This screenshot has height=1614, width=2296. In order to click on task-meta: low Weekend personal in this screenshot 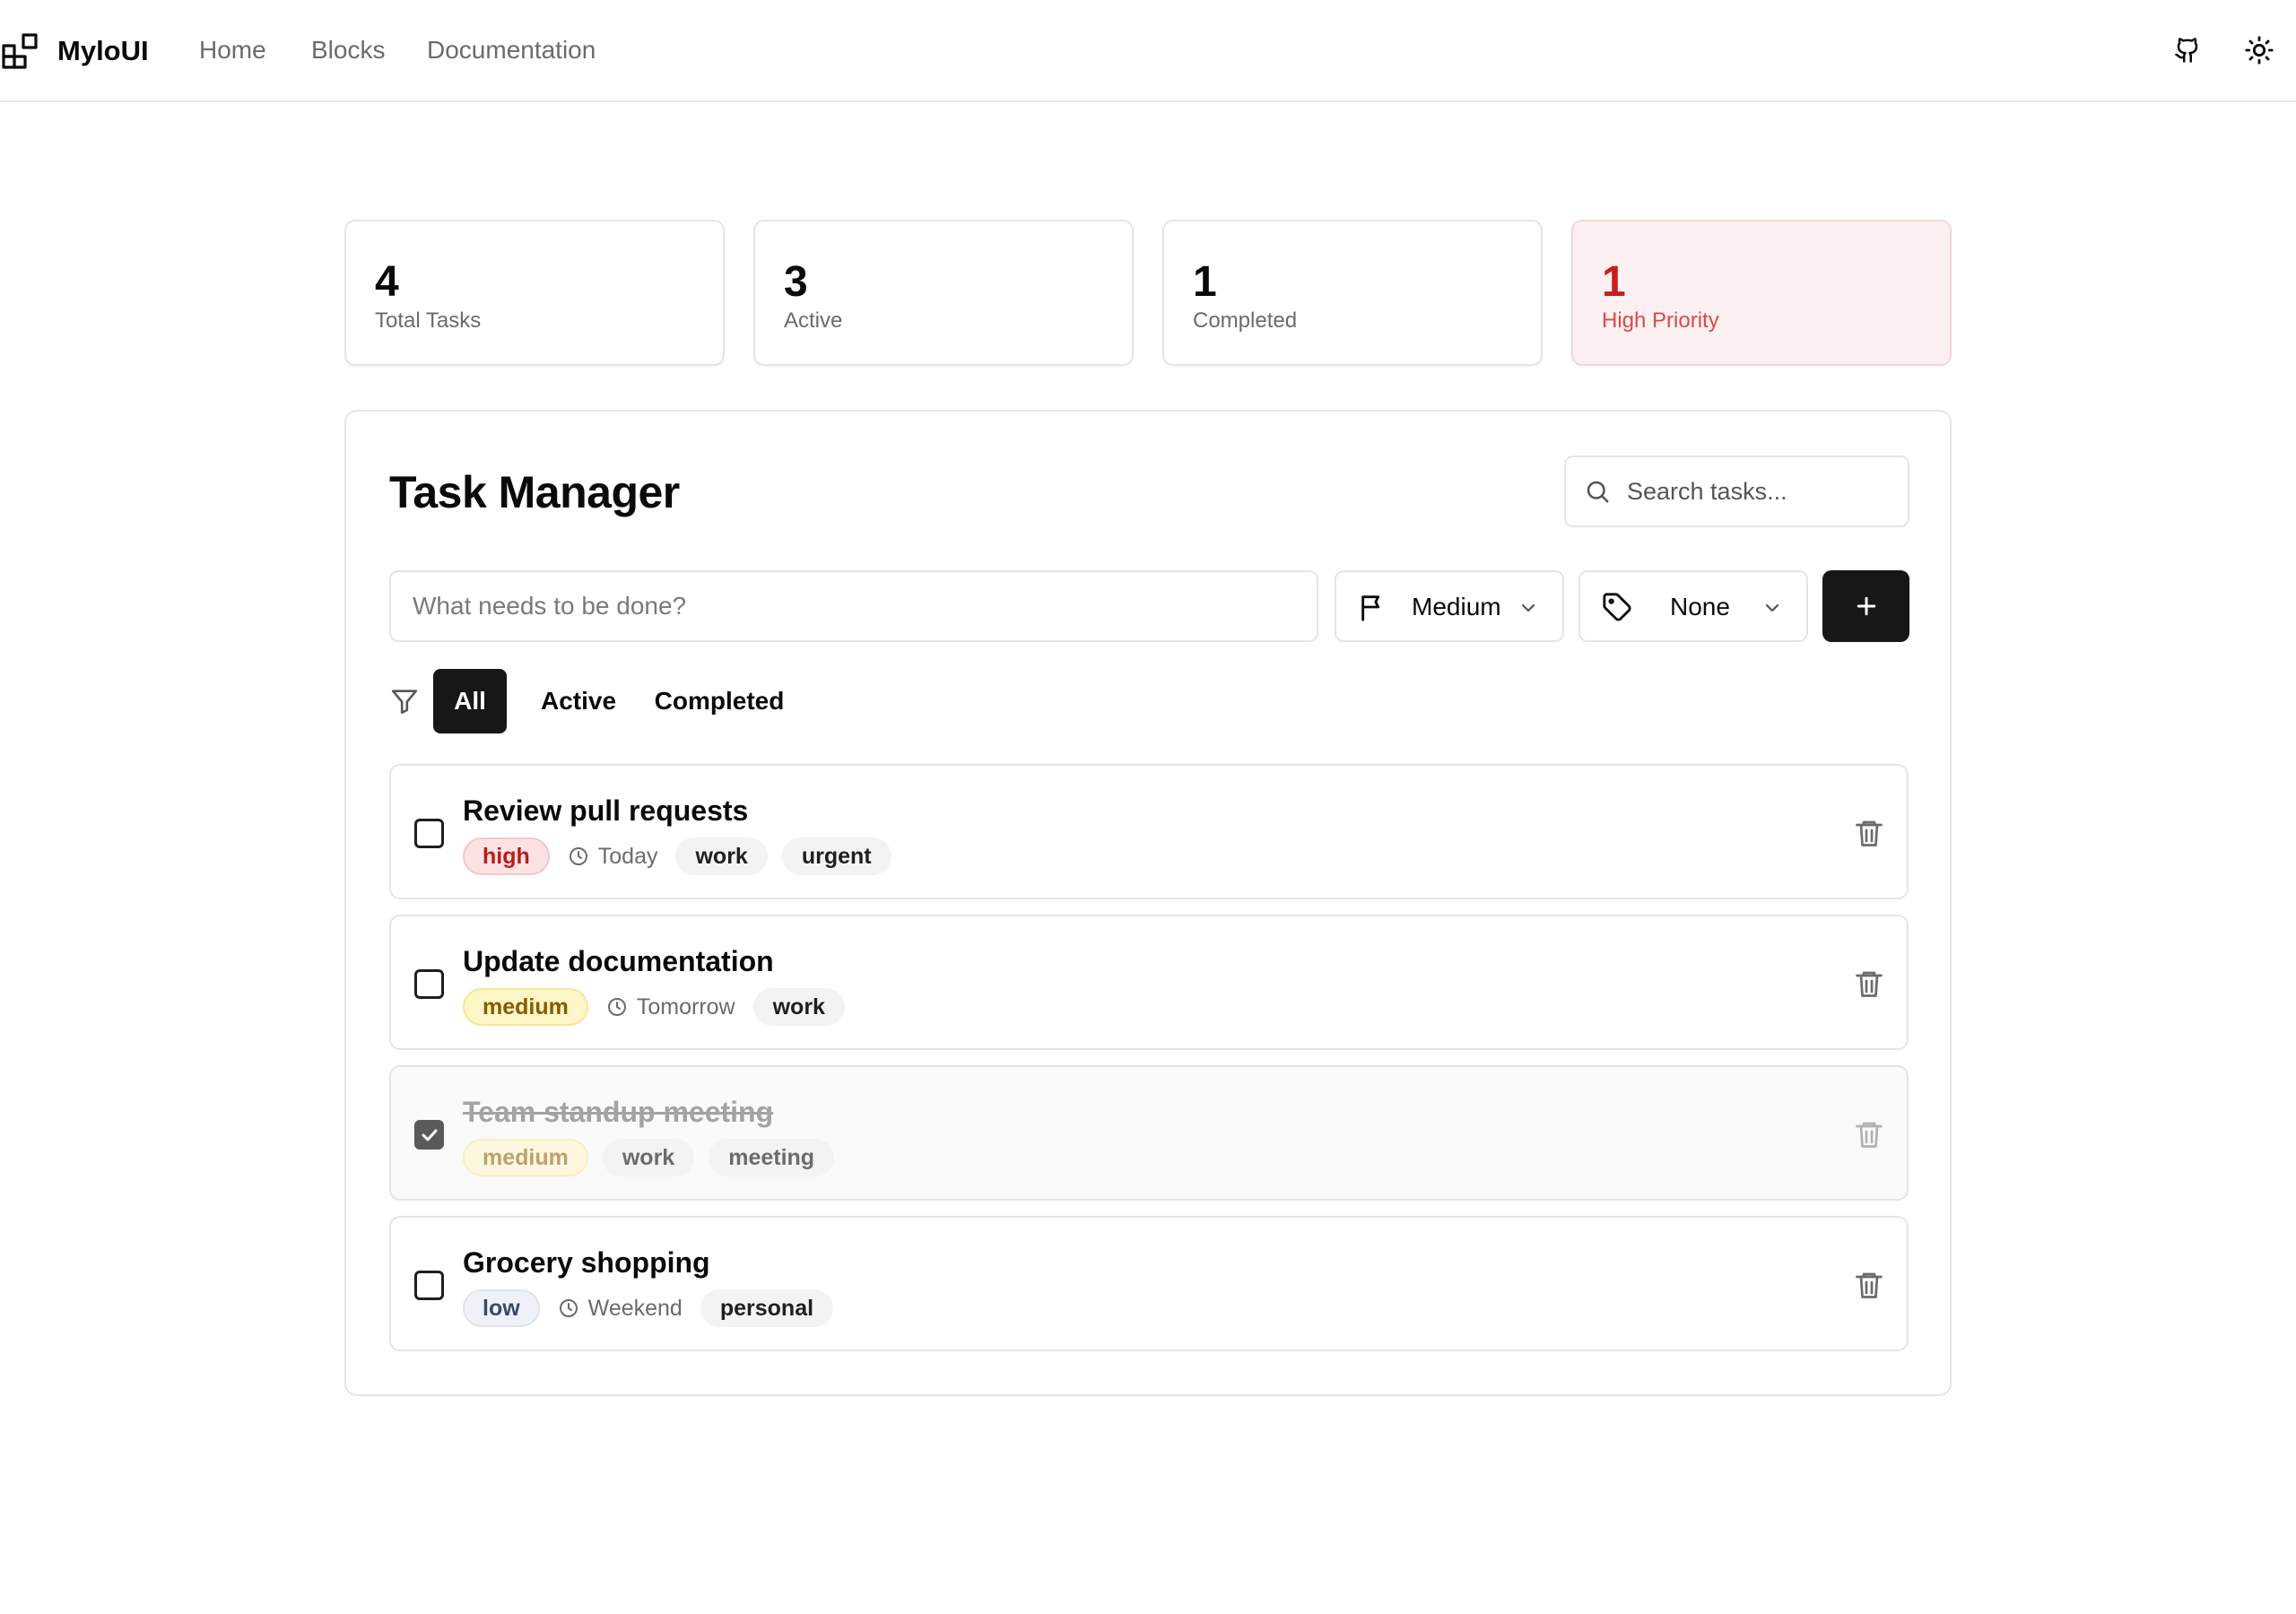, I will do `click(648, 1308)`.